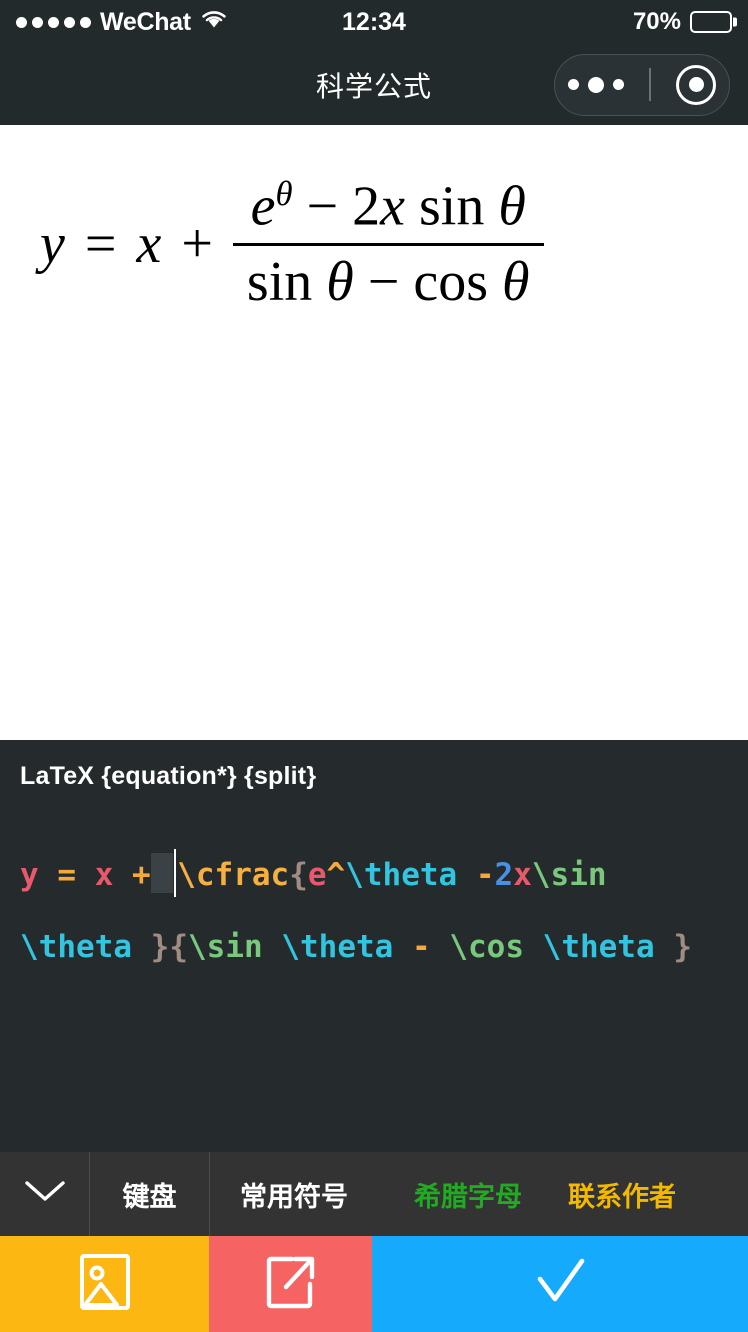 This screenshot has width=748, height=1332. Describe the element at coordinates (168, 776) in the screenshot. I see `latex-editor-header: LaTeX {equation*} {split}` at that location.